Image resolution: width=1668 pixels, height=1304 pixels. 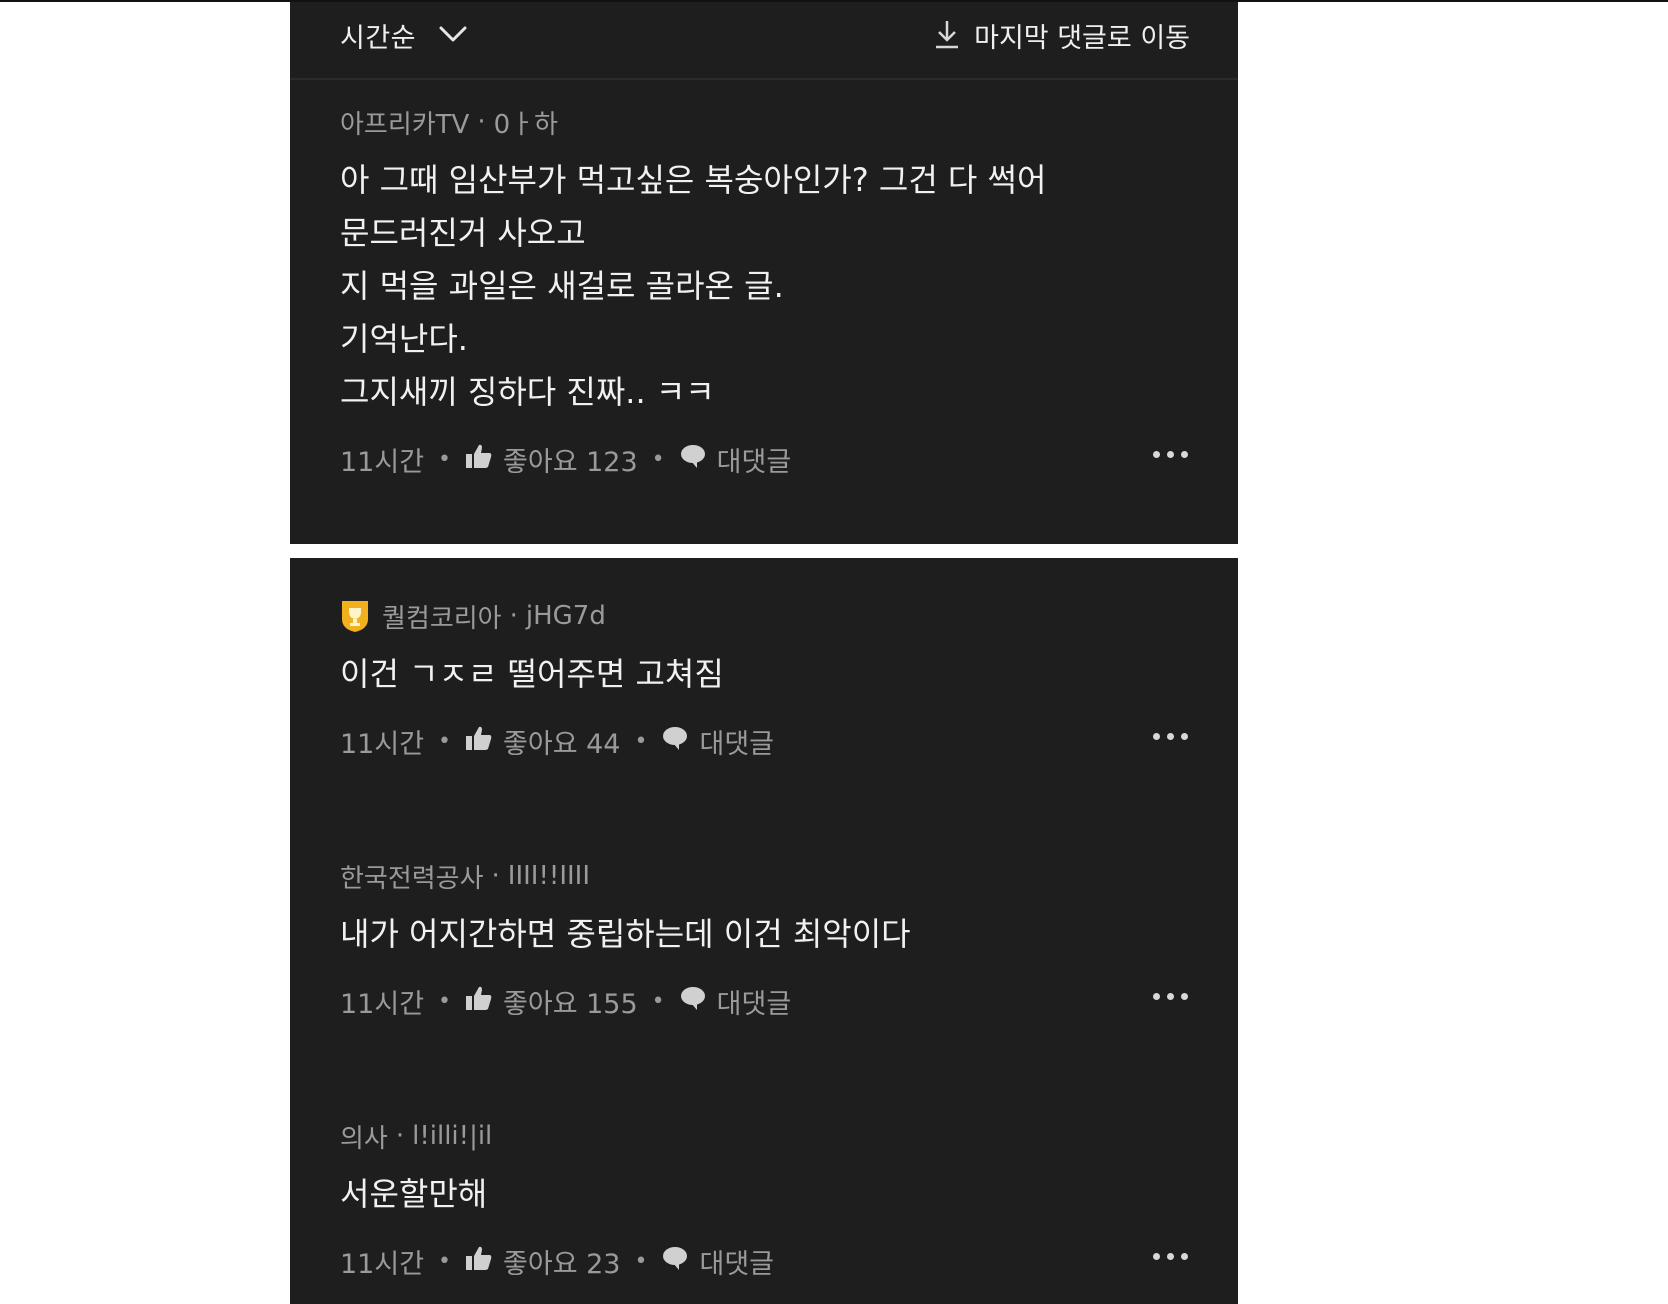 What do you see at coordinates (404, 122) in the screenshot?
I see `comment-author: 아프리카TV` at bounding box center [404, 122].